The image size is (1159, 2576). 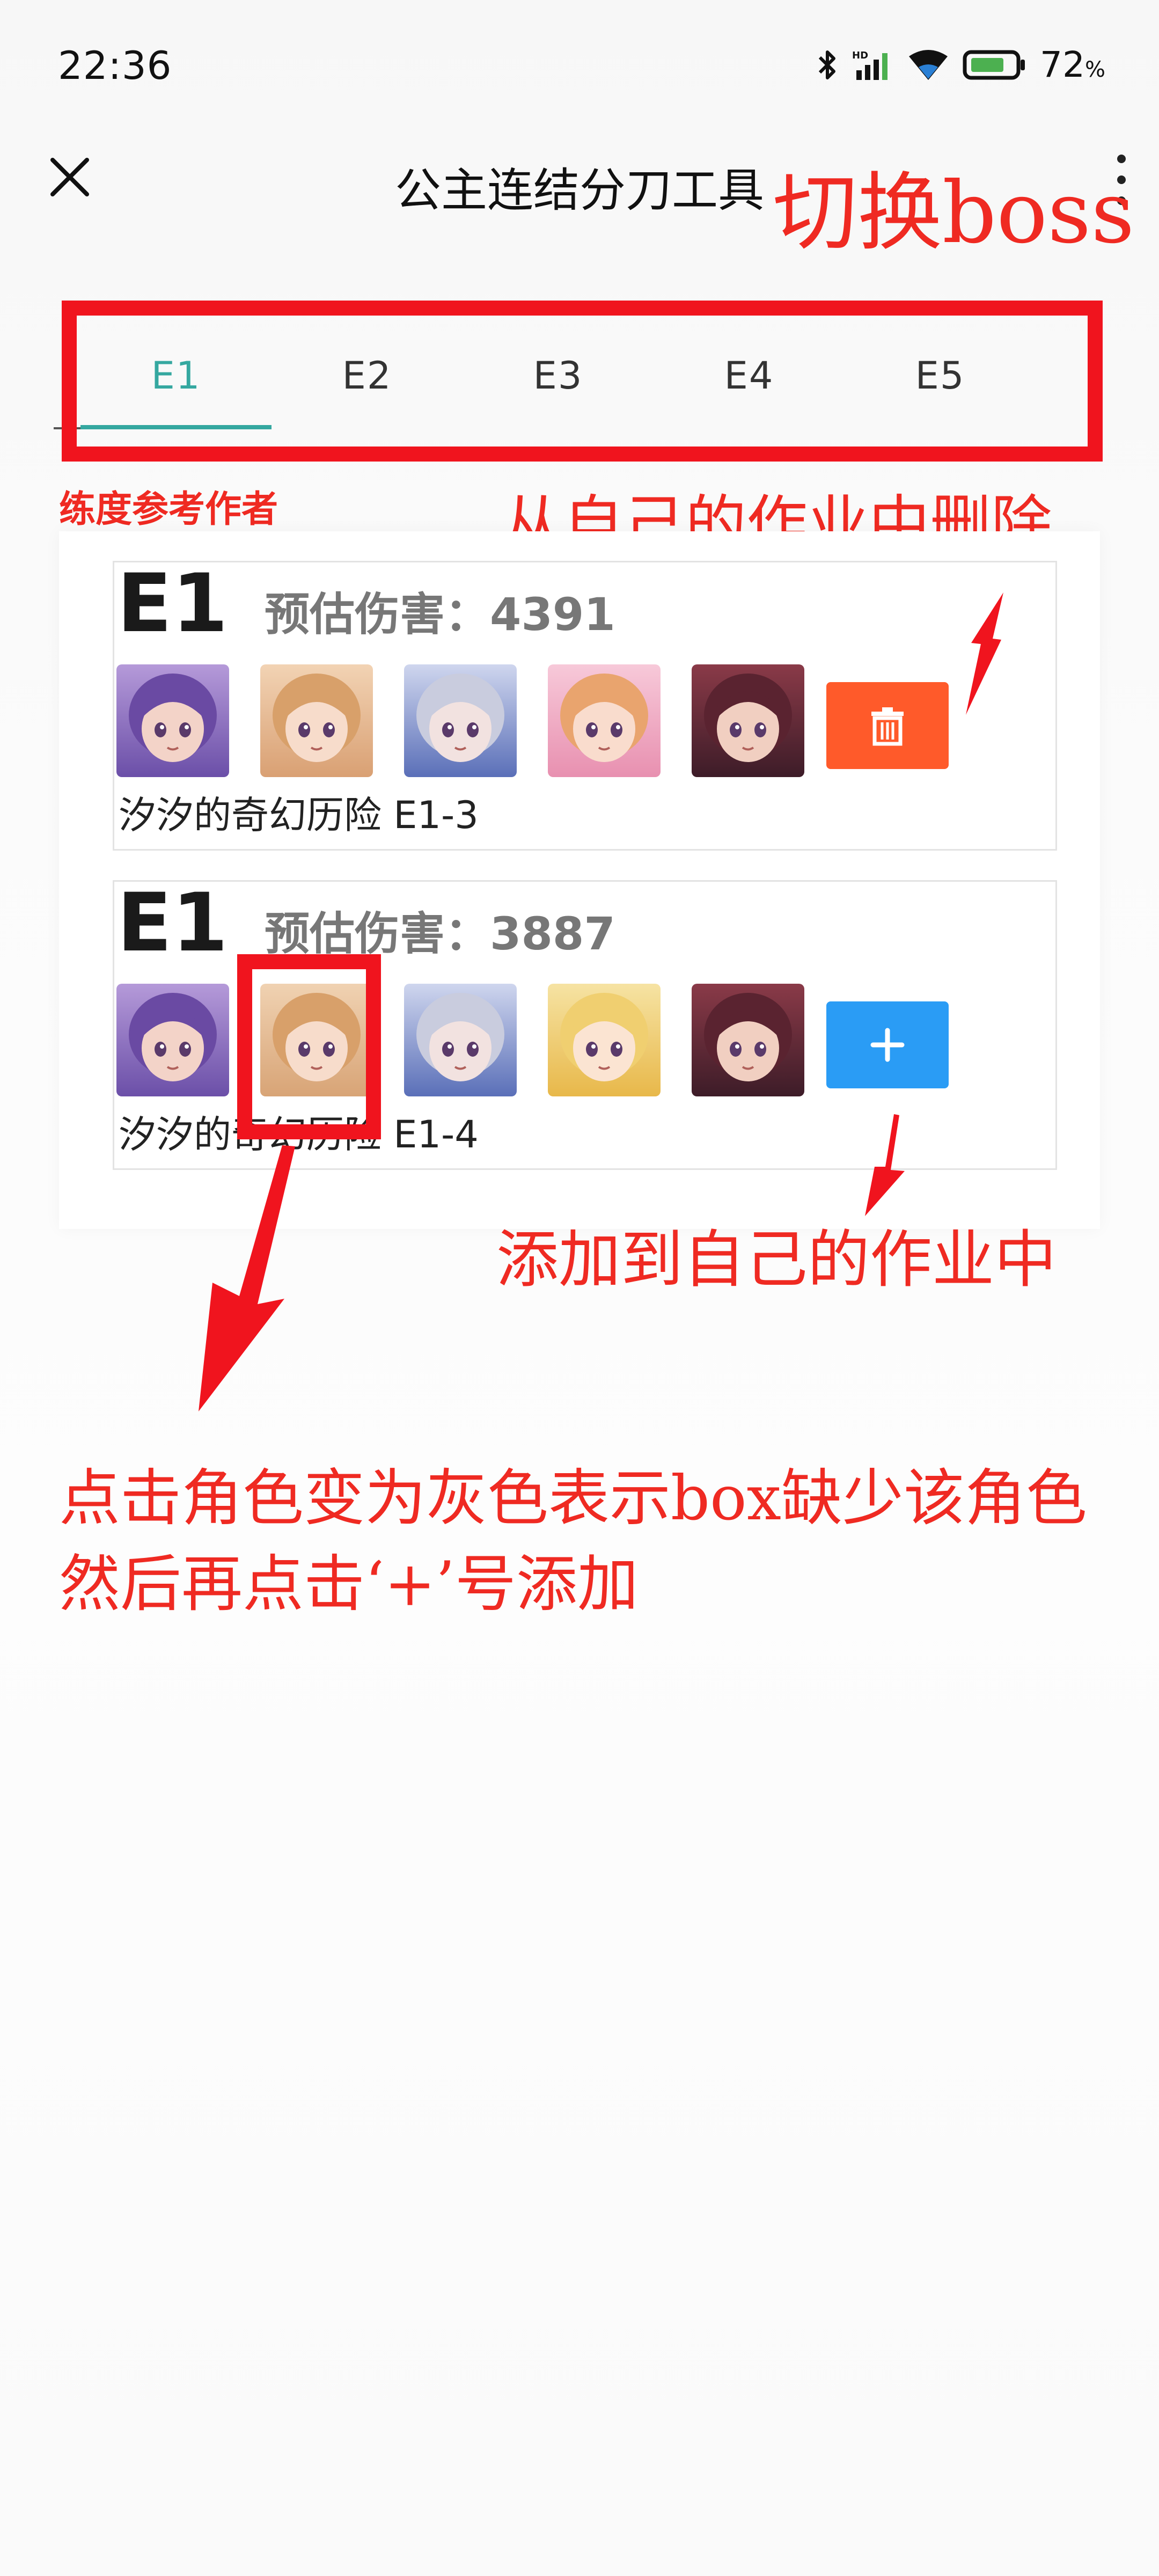 I want to click on status-bar: 22:36 HD 72%, so click(x=579, y=67).